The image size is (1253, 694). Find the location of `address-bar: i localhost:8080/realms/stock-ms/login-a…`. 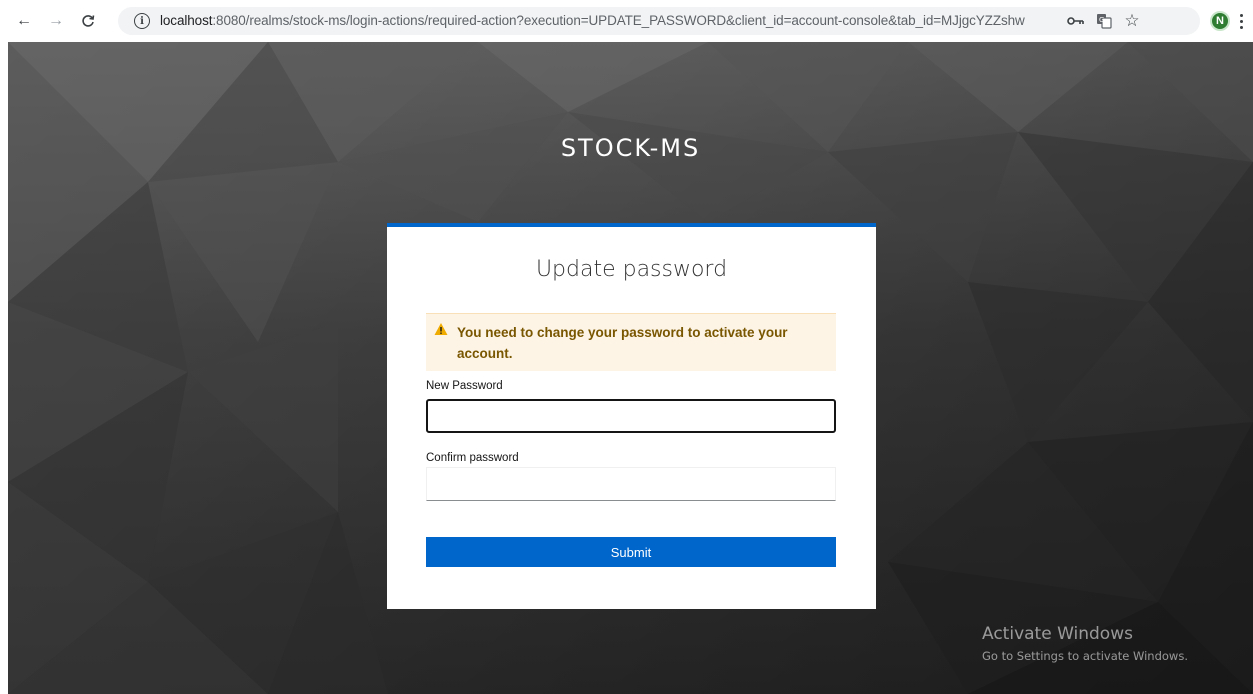

address-bar: i localhost:8080/realms/stock-ms/login-a… is located at coordinates (659, 21).